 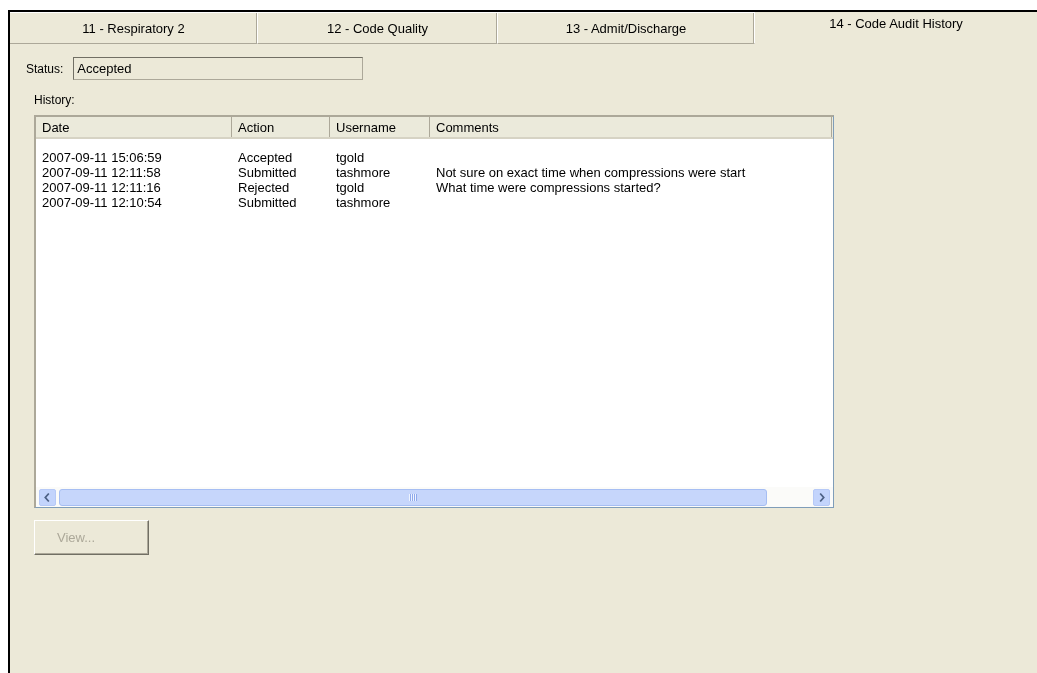 What do you see at coordinates (101, 172) in the screenshot?
I see `table-cell: 2007-09-11 12:11:58` at bounding box center [101, 172].